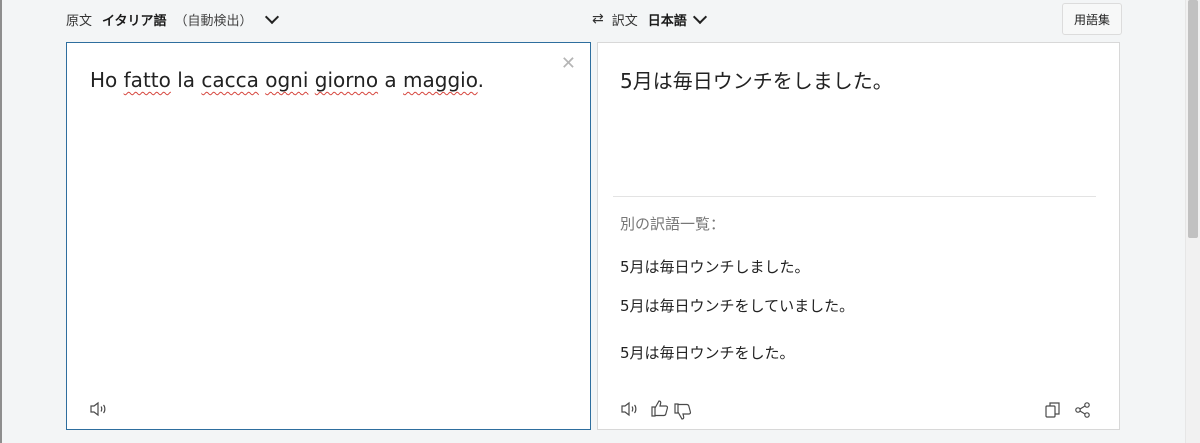 The height and width of the screenshot is (443, 1200). I want to click on alternatives-heading: 別の訳語一覧：, so click(673, 224).